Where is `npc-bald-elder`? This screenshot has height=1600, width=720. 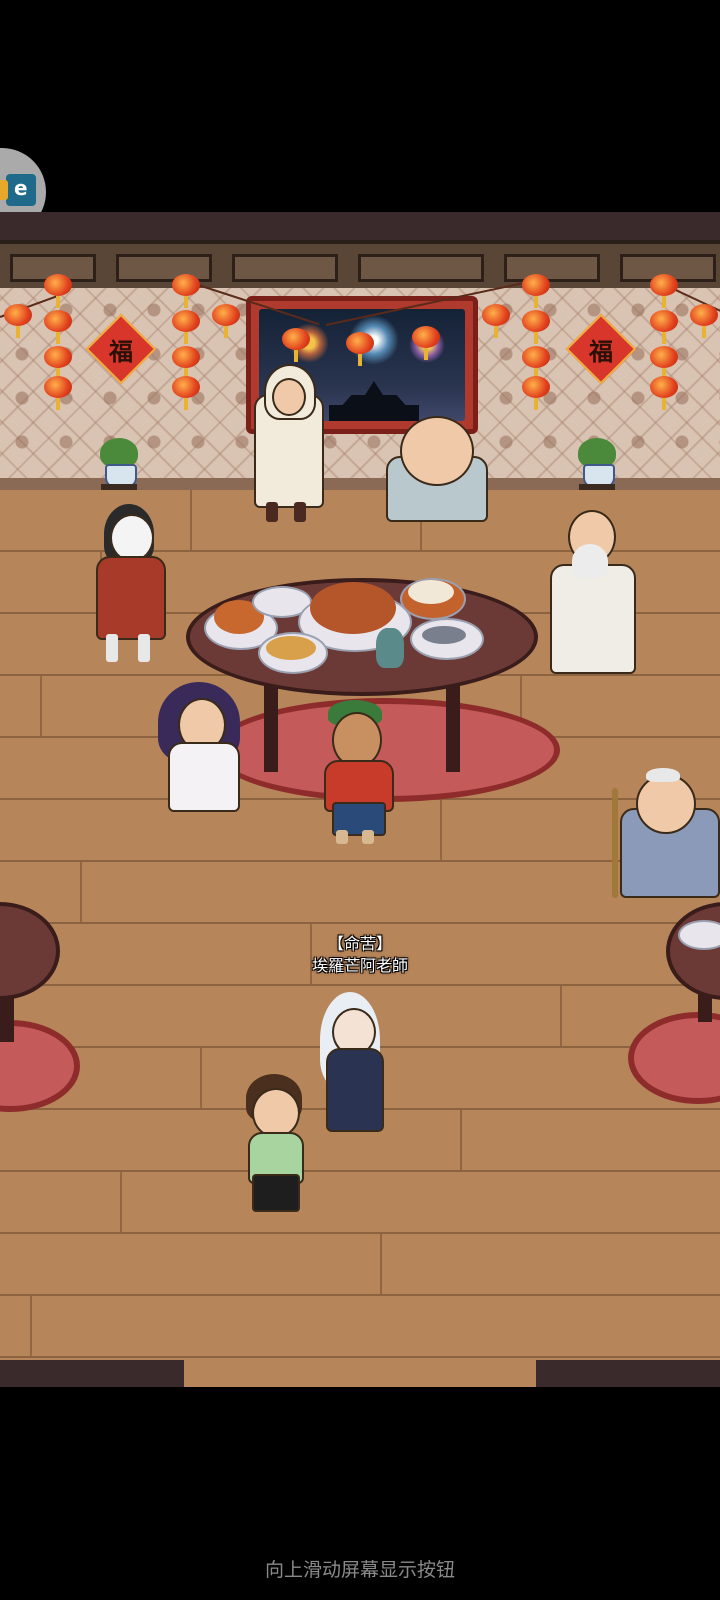 npc-bald-elder is located at coordinates (437, 467).